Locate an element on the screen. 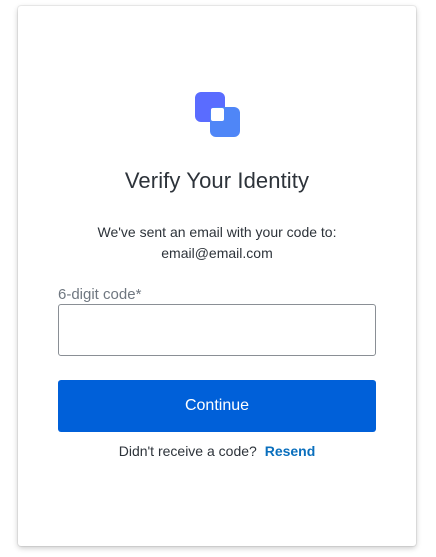 The width and height of the screenshot is (436, 557). required-marker: * is located at coordinates (138, 294).